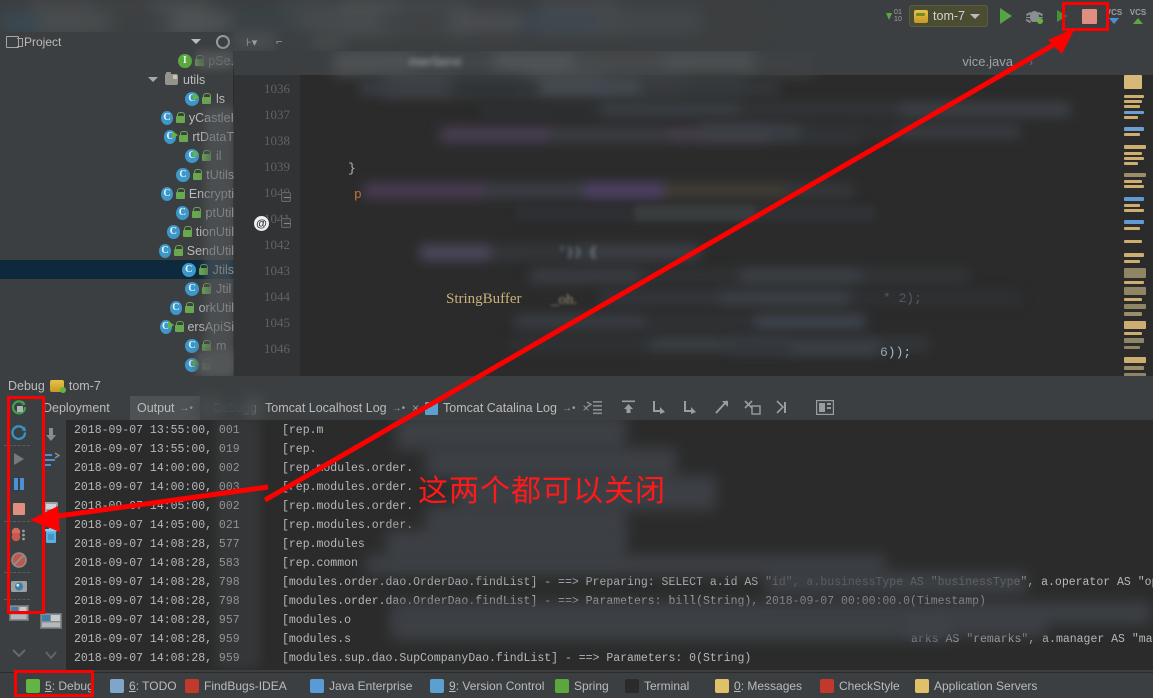 The width and height of the screenshot is (1153, 698). What do you see at coordinates (117, 231) in the screenshot?
I see `tree-item: CtionUtil` at bounding box center [117, 231].